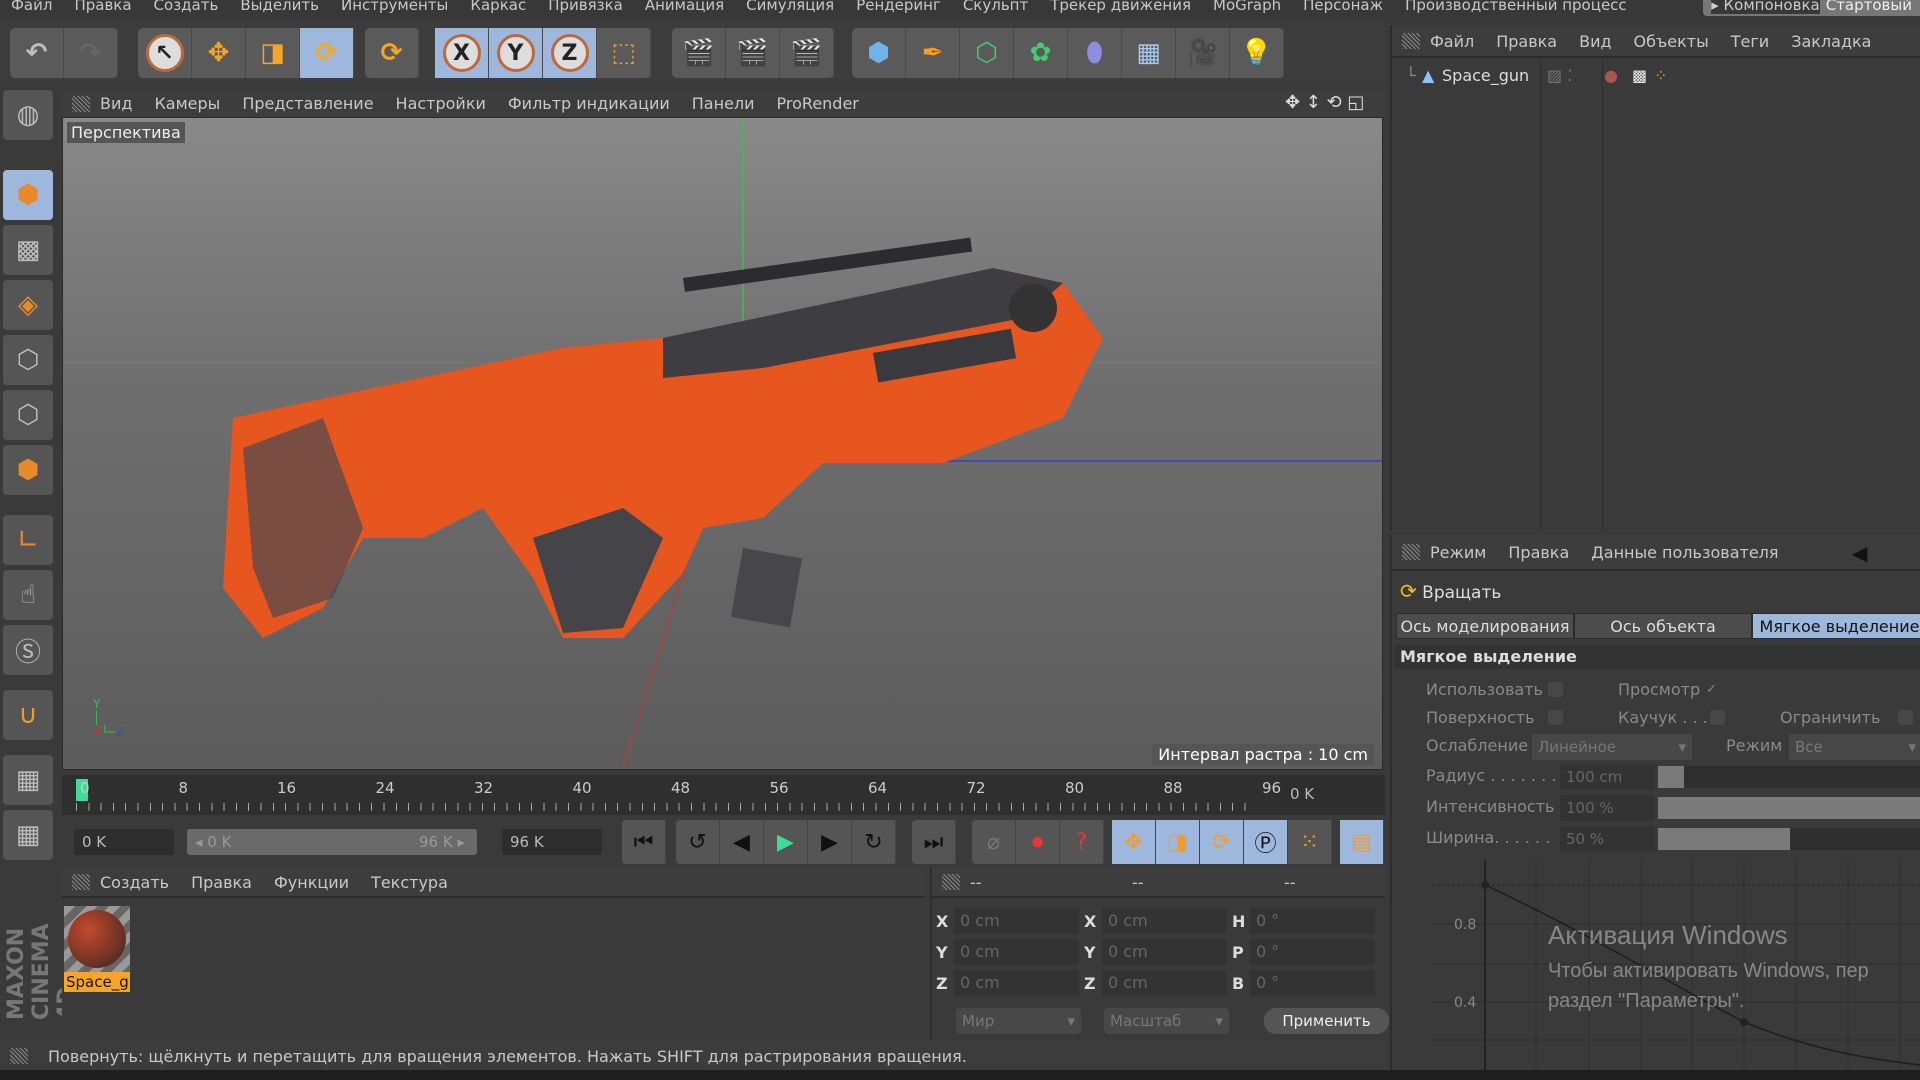 This screenshot has width=1920, height=1080. I want to click on cloner-button: ✿, so click(1041, 53).